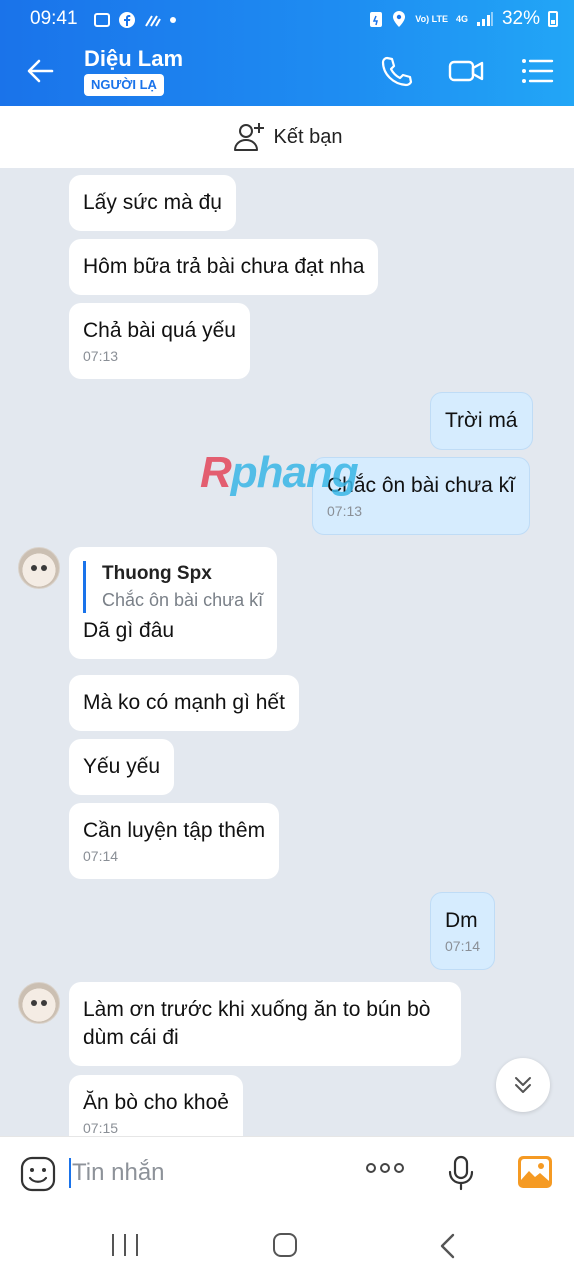 The width and height of the screenshot is (574, 1280). I want to click on battery-percent: 32%, so click(520, 18).